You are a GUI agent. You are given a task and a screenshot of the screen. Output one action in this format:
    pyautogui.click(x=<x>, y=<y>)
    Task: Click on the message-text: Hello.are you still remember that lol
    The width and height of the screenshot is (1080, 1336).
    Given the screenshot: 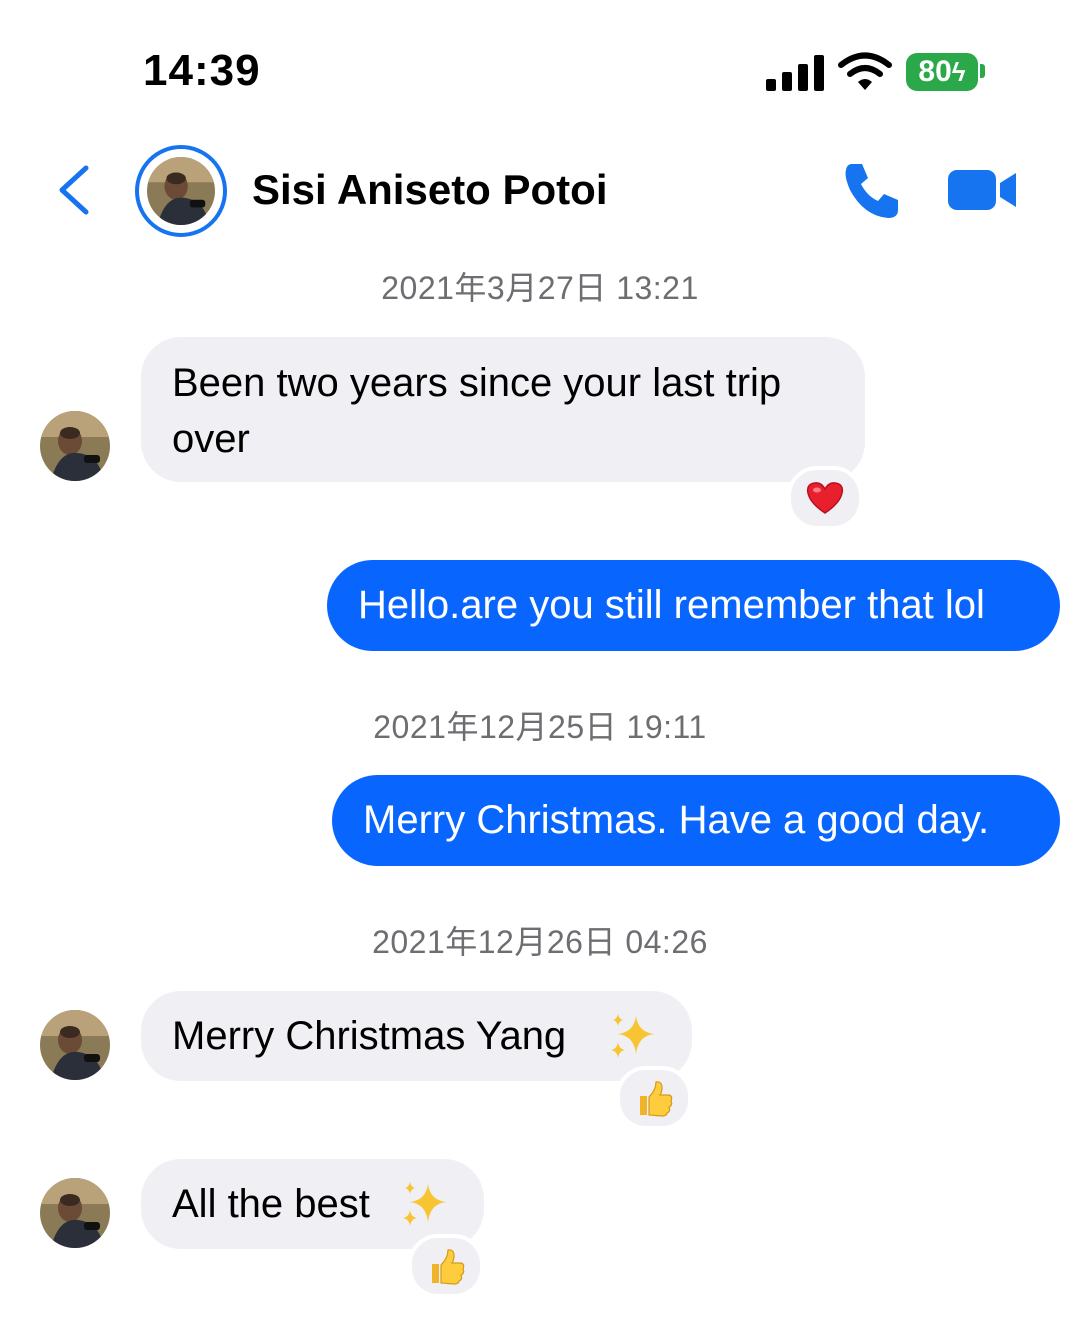 What is the action you would take?
    pyautogui.click(x=671, y=605)
    